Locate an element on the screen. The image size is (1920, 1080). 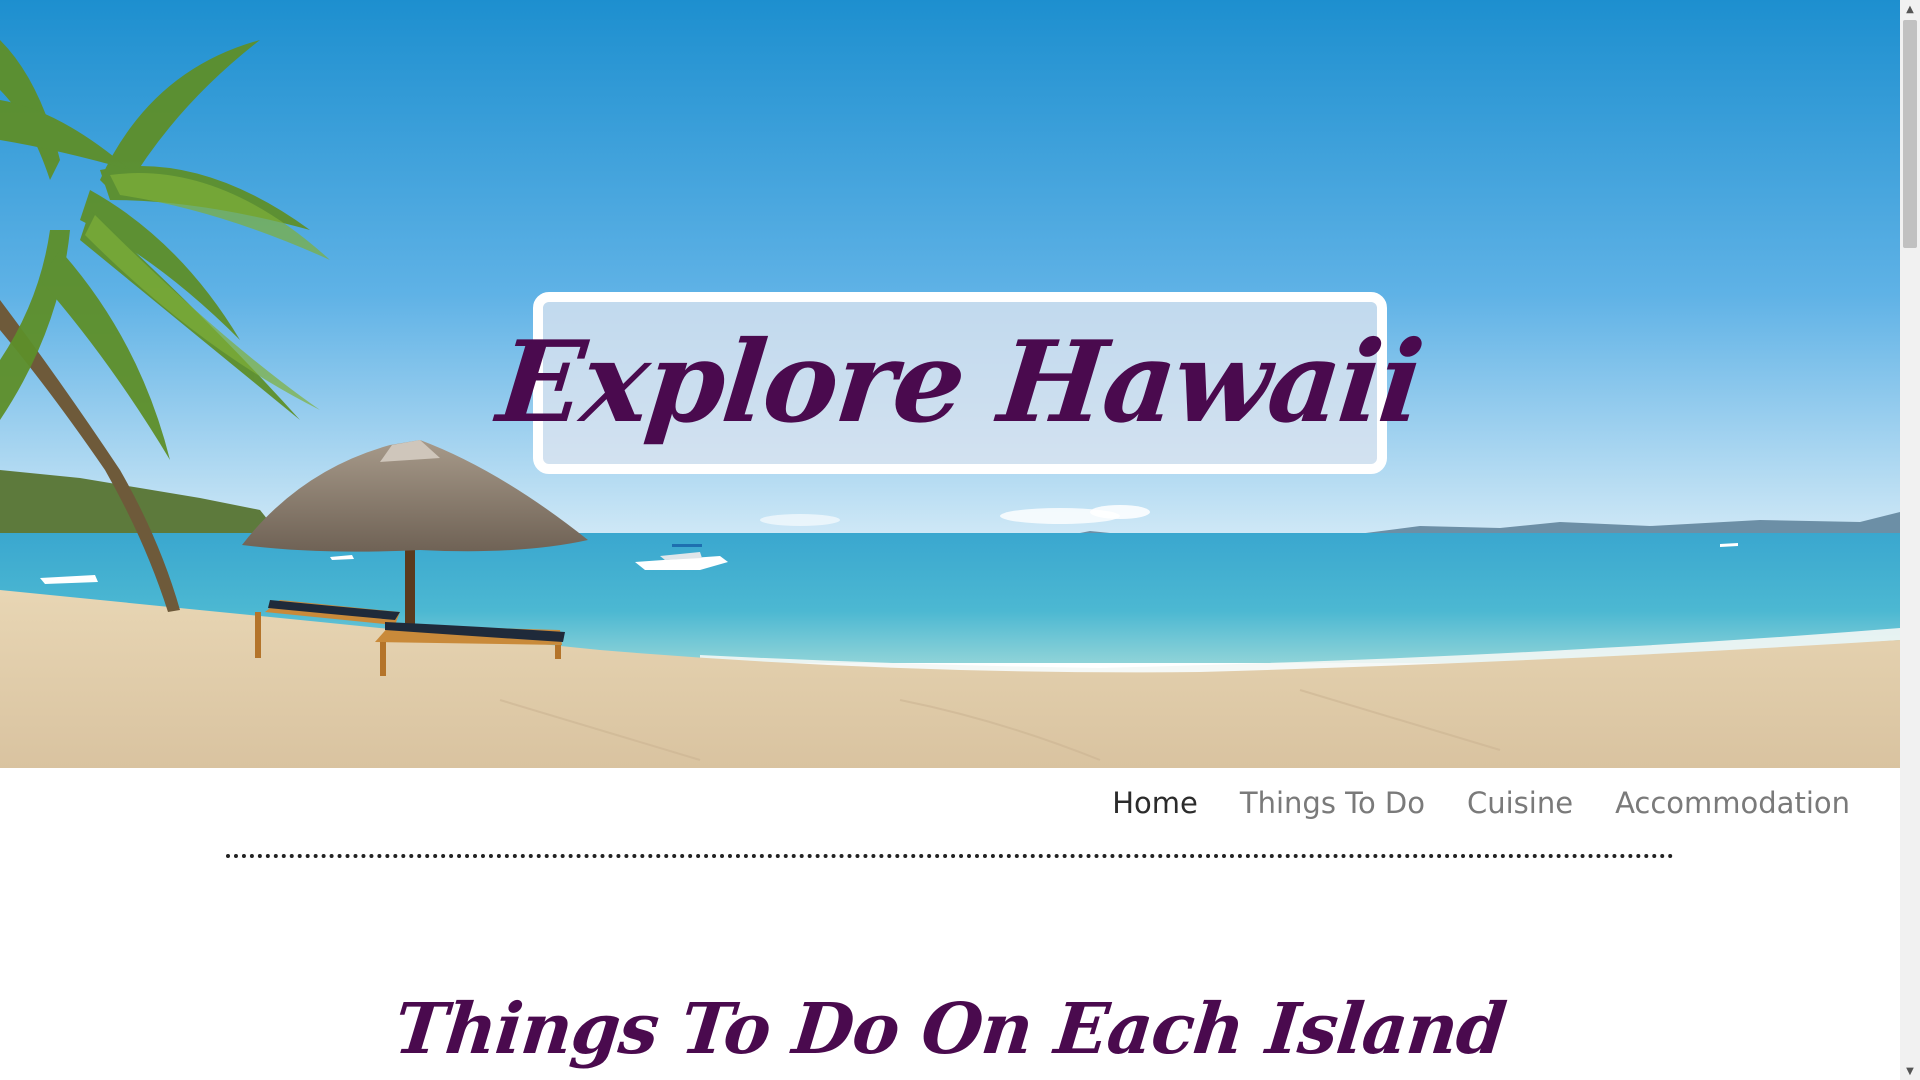
hero-title: Explore Hawaii is located at coordinates (960, 382).